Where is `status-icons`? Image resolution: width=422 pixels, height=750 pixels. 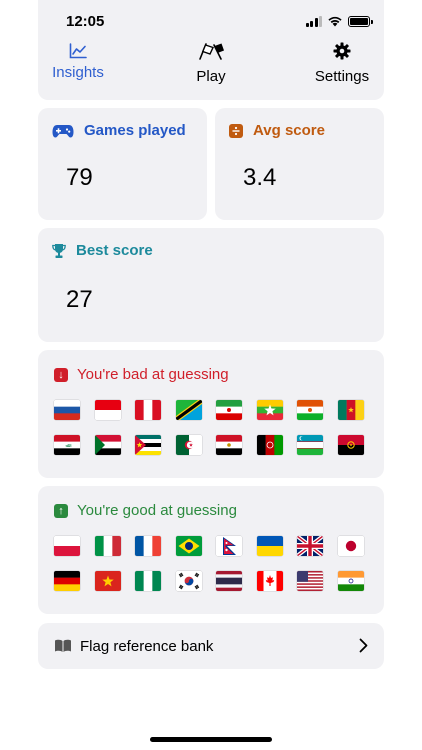 status-icons is located at coordinates (339, 21).